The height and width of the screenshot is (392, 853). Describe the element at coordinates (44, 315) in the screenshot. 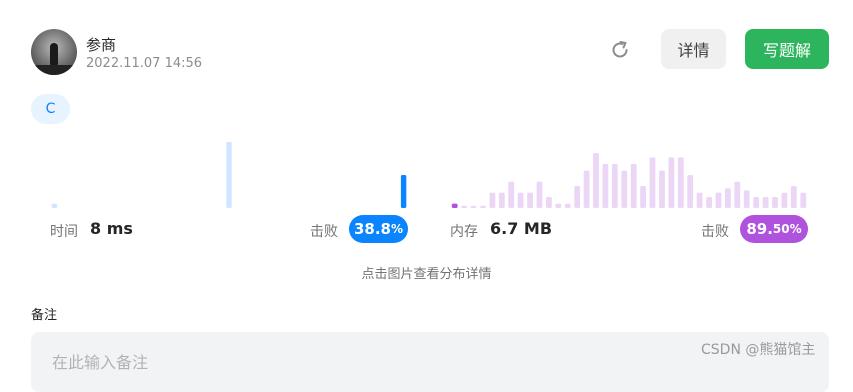

I see `note-label: 备注` at that location.